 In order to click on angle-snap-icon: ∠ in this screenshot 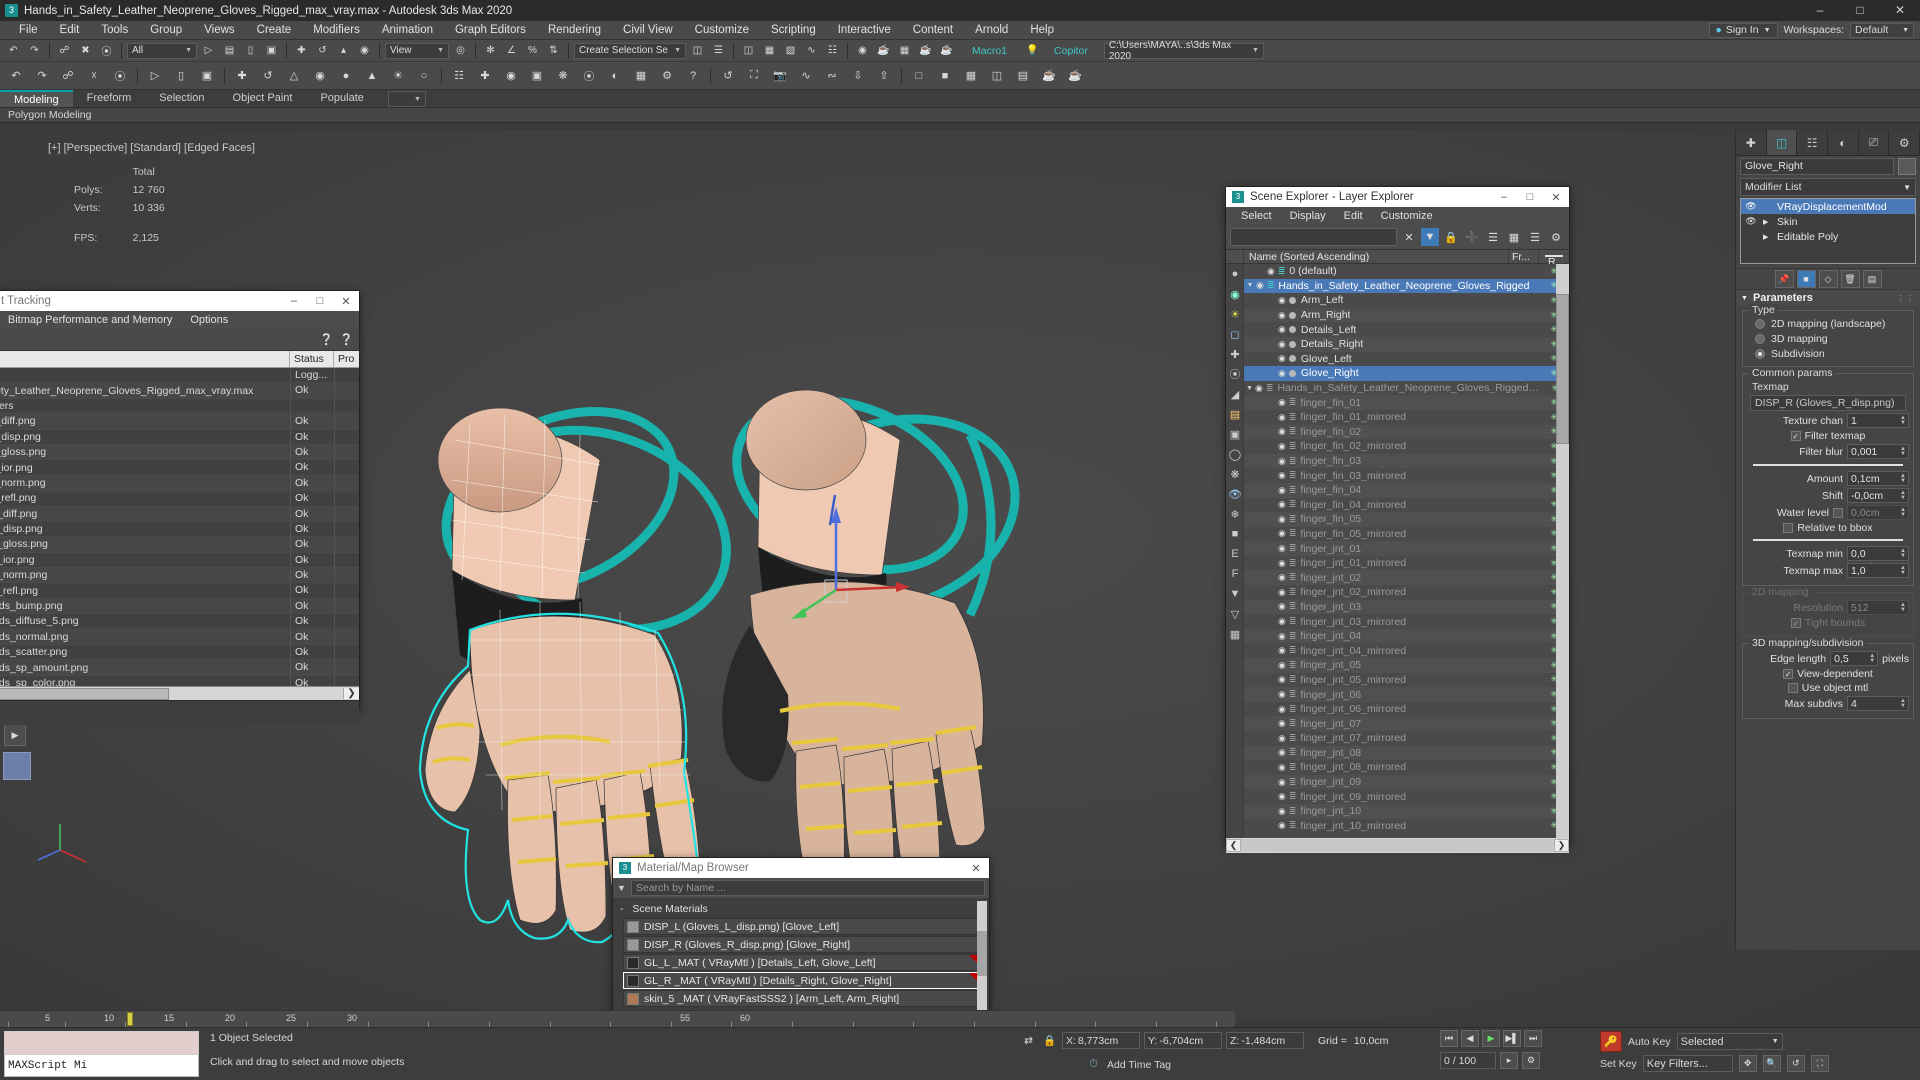, I will do `click(511, 50)`.